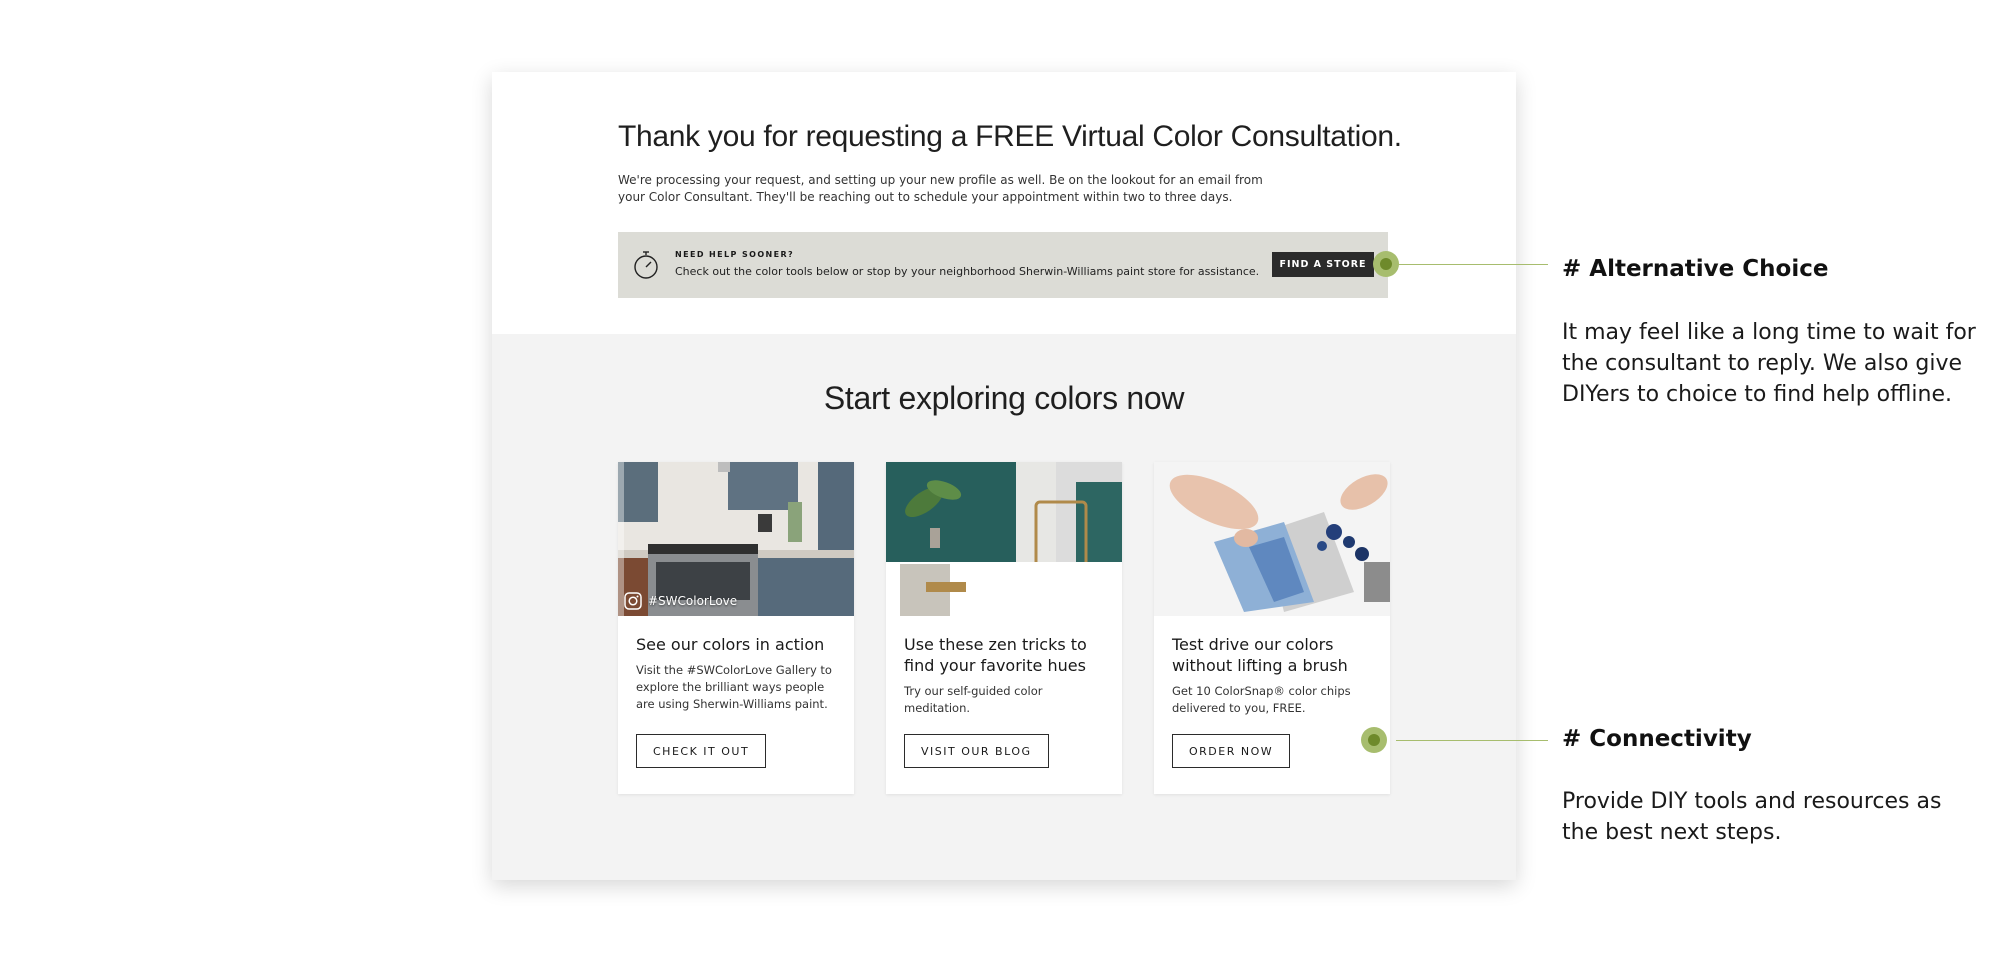 The width and height of the screenshot is (2000, 953). I want to click on kitchen-photo: #SWColorLove, so click(736, 539).